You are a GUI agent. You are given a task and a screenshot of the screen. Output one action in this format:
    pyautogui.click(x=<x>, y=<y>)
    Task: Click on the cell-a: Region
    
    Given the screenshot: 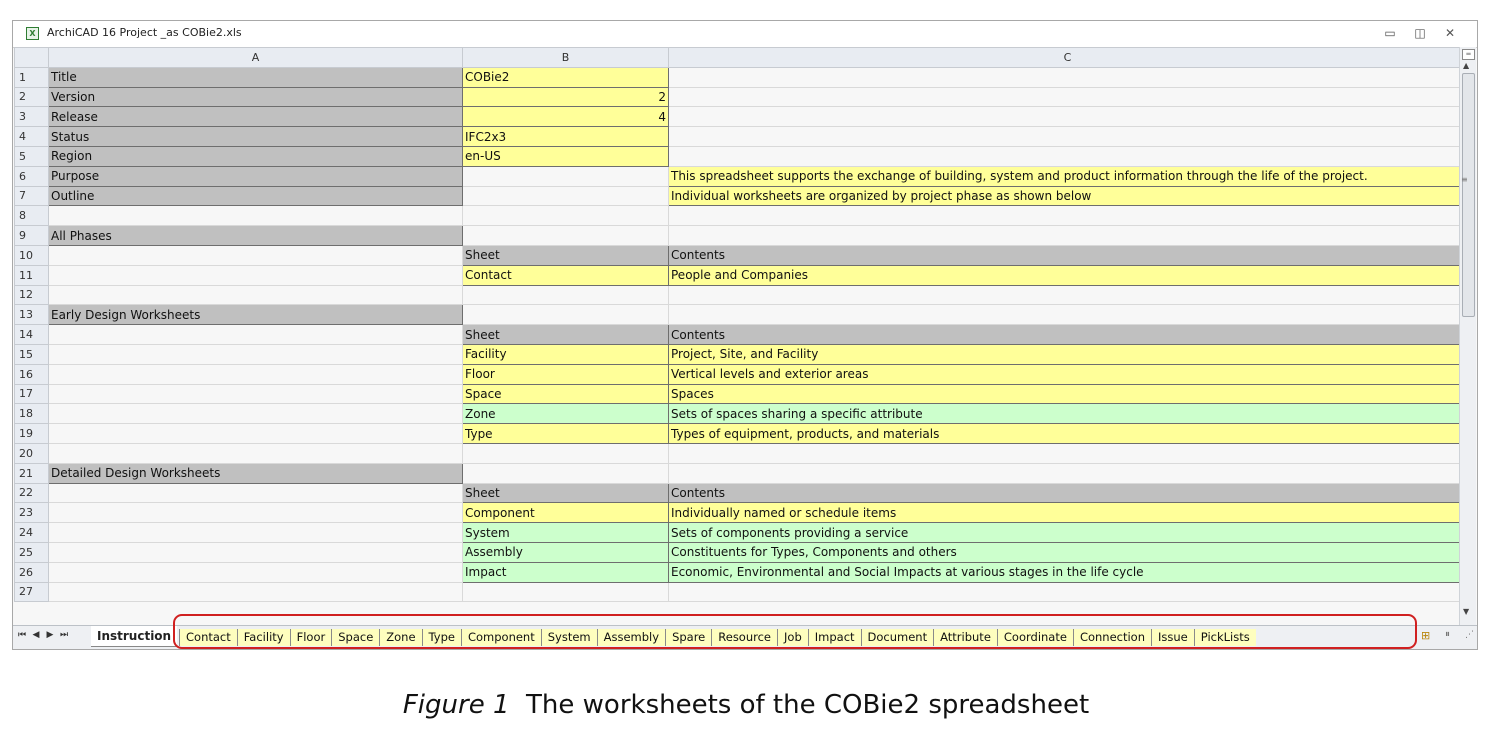 What is the action you would take?
    pyautogui.click(x=255, y=156)
    